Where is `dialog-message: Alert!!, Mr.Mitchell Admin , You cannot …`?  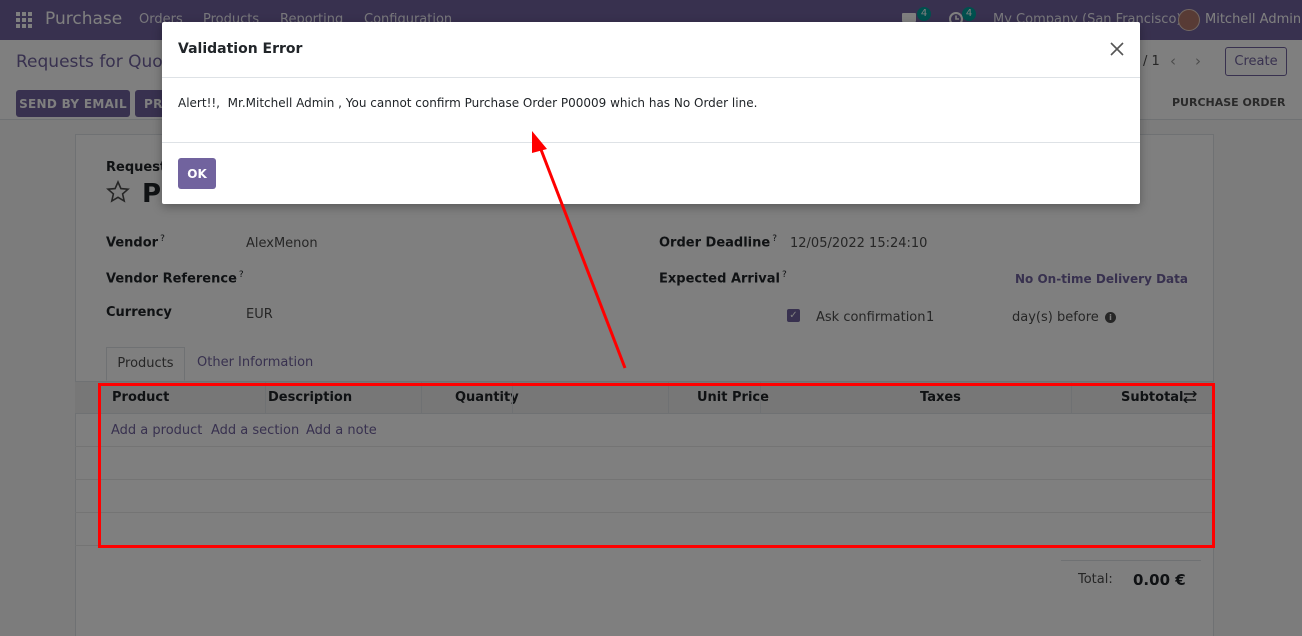 dialog-message: Alert!!, Mr.Mitchell Admin , You cannot … is located at coordinates (468, 103).